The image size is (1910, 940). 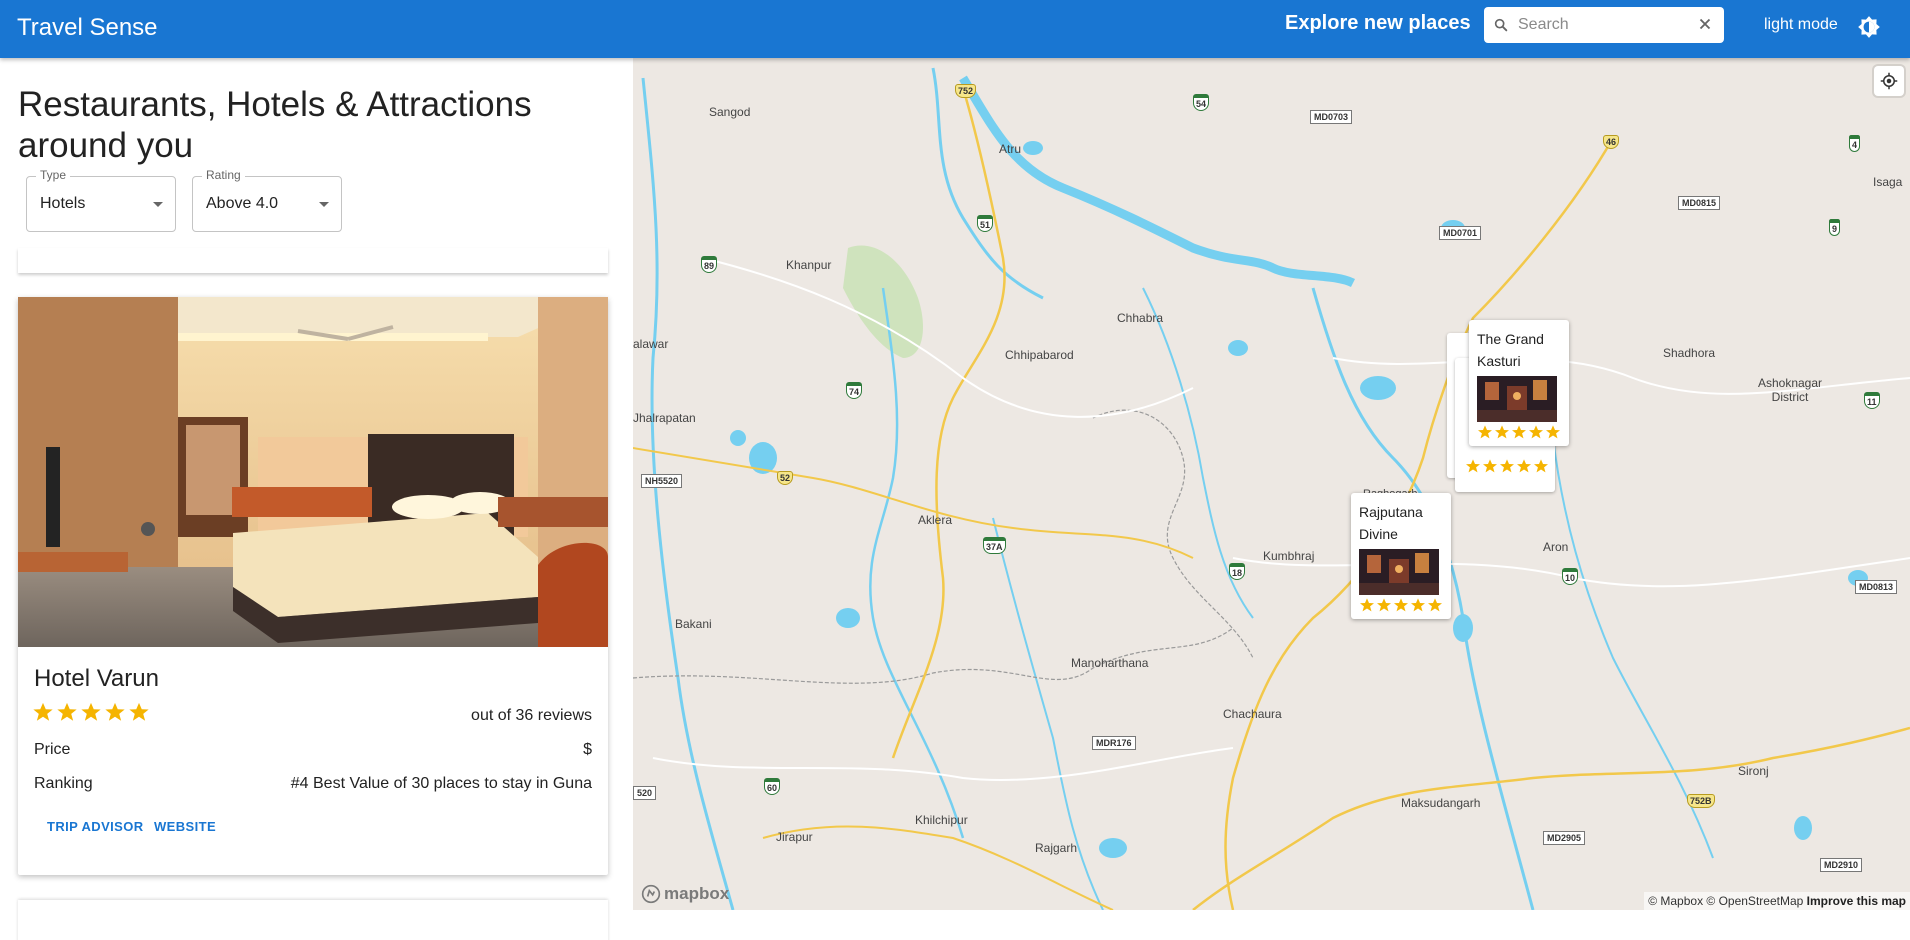 I want to click on website-button: WEBSITE, so click(x=185, y=826).